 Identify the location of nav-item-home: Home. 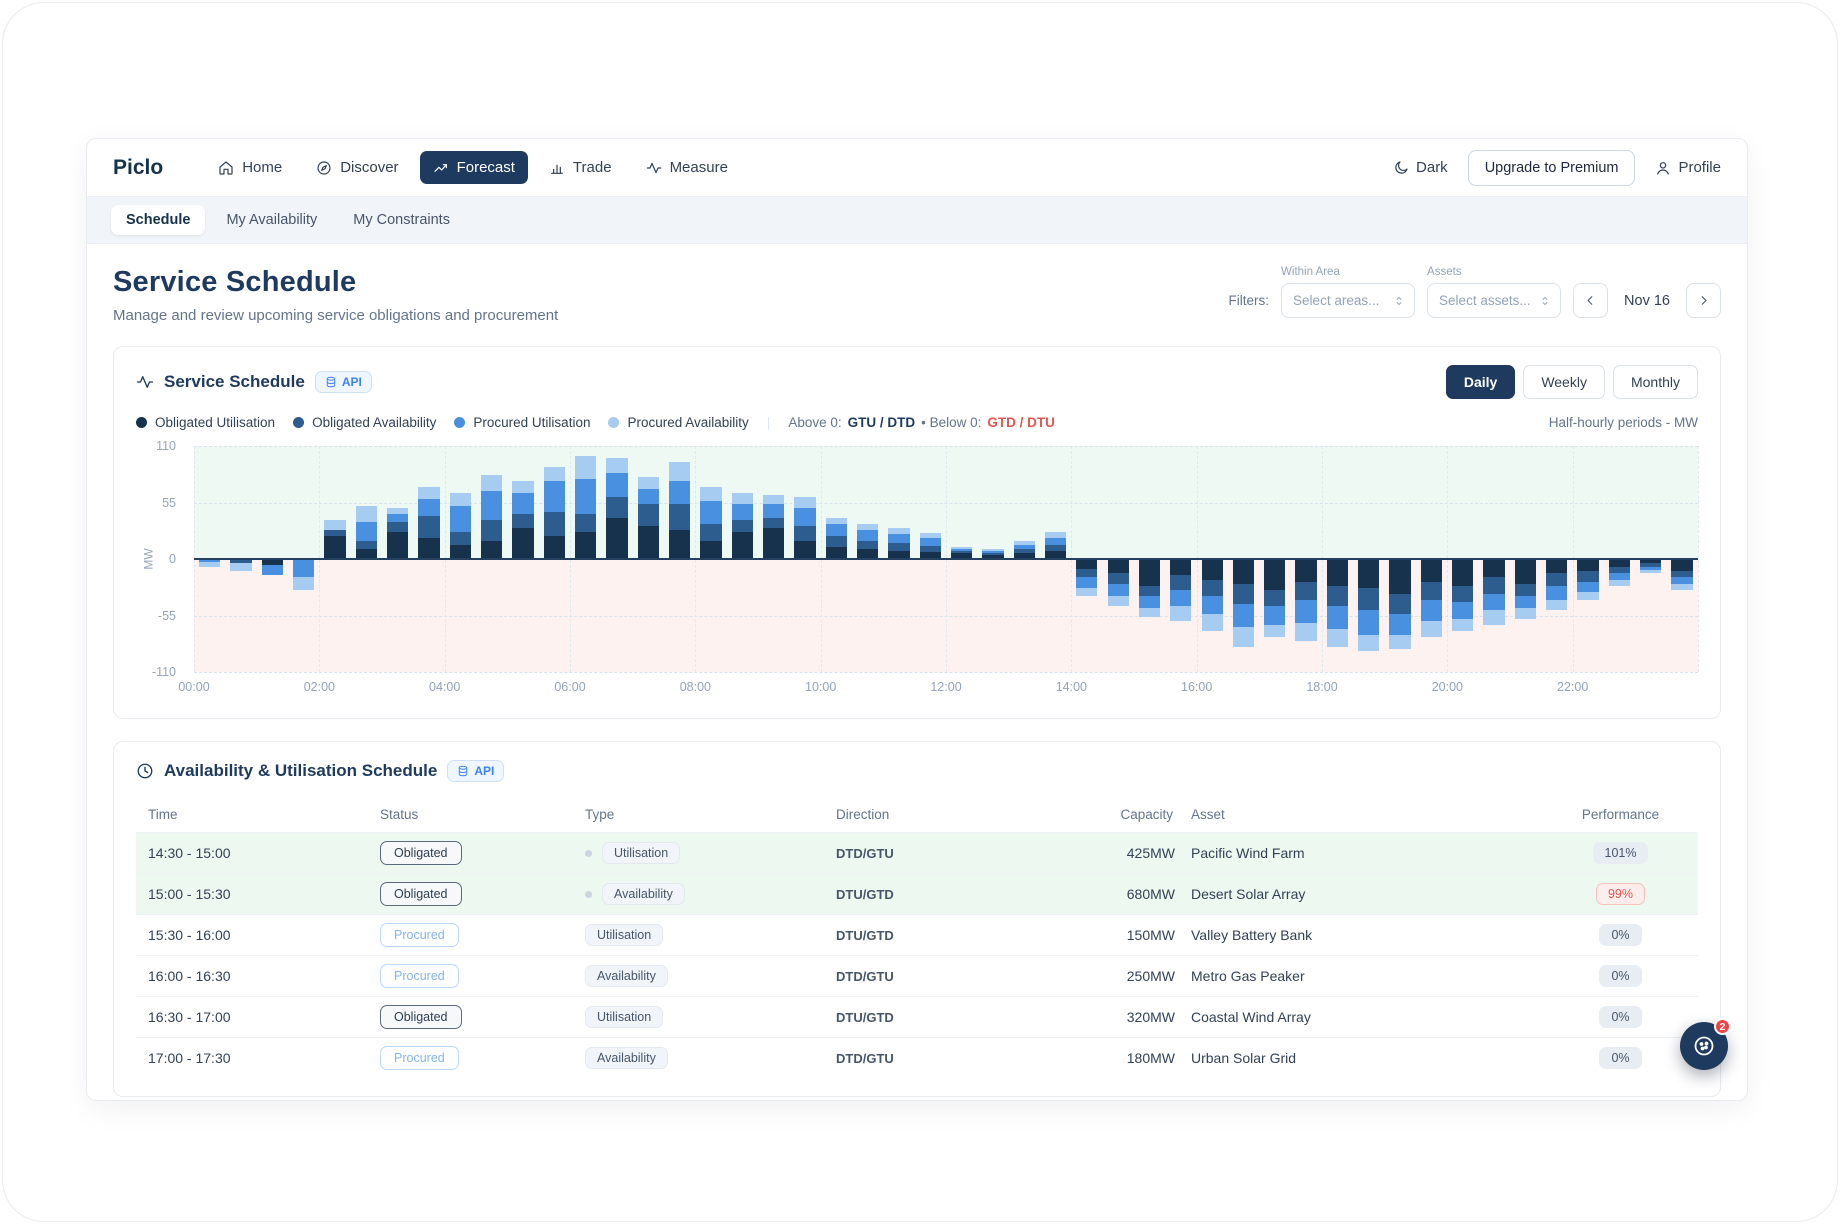
(250, 167).